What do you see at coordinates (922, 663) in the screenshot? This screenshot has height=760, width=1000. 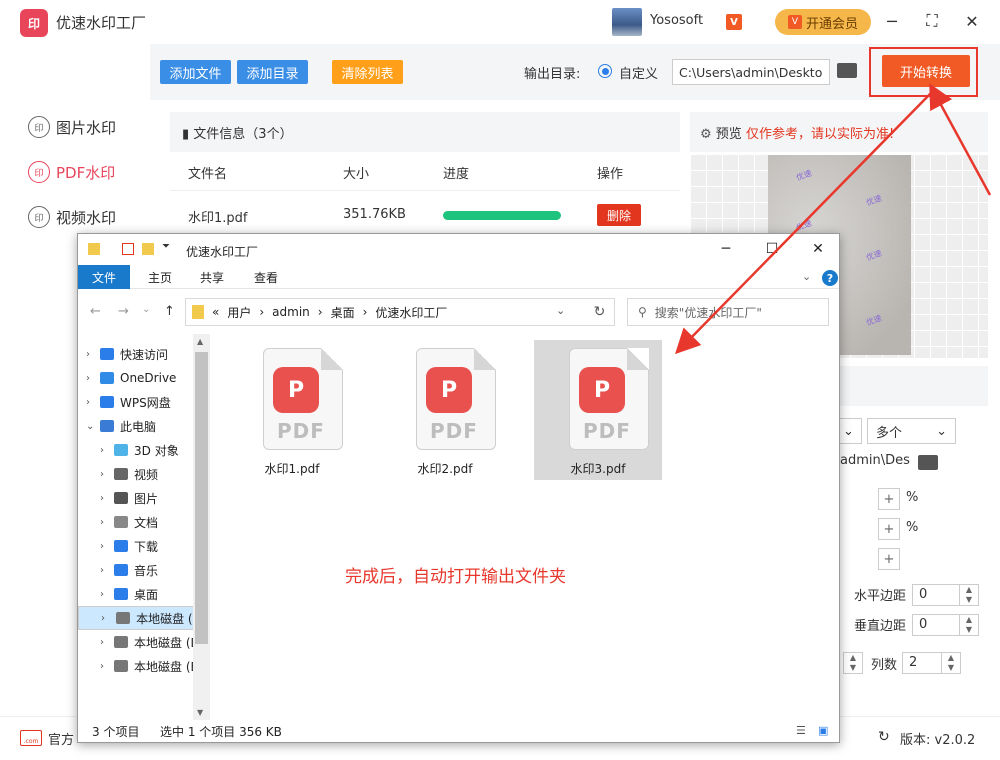 I see `columns-input: 2` at bounding box center [922, 663].